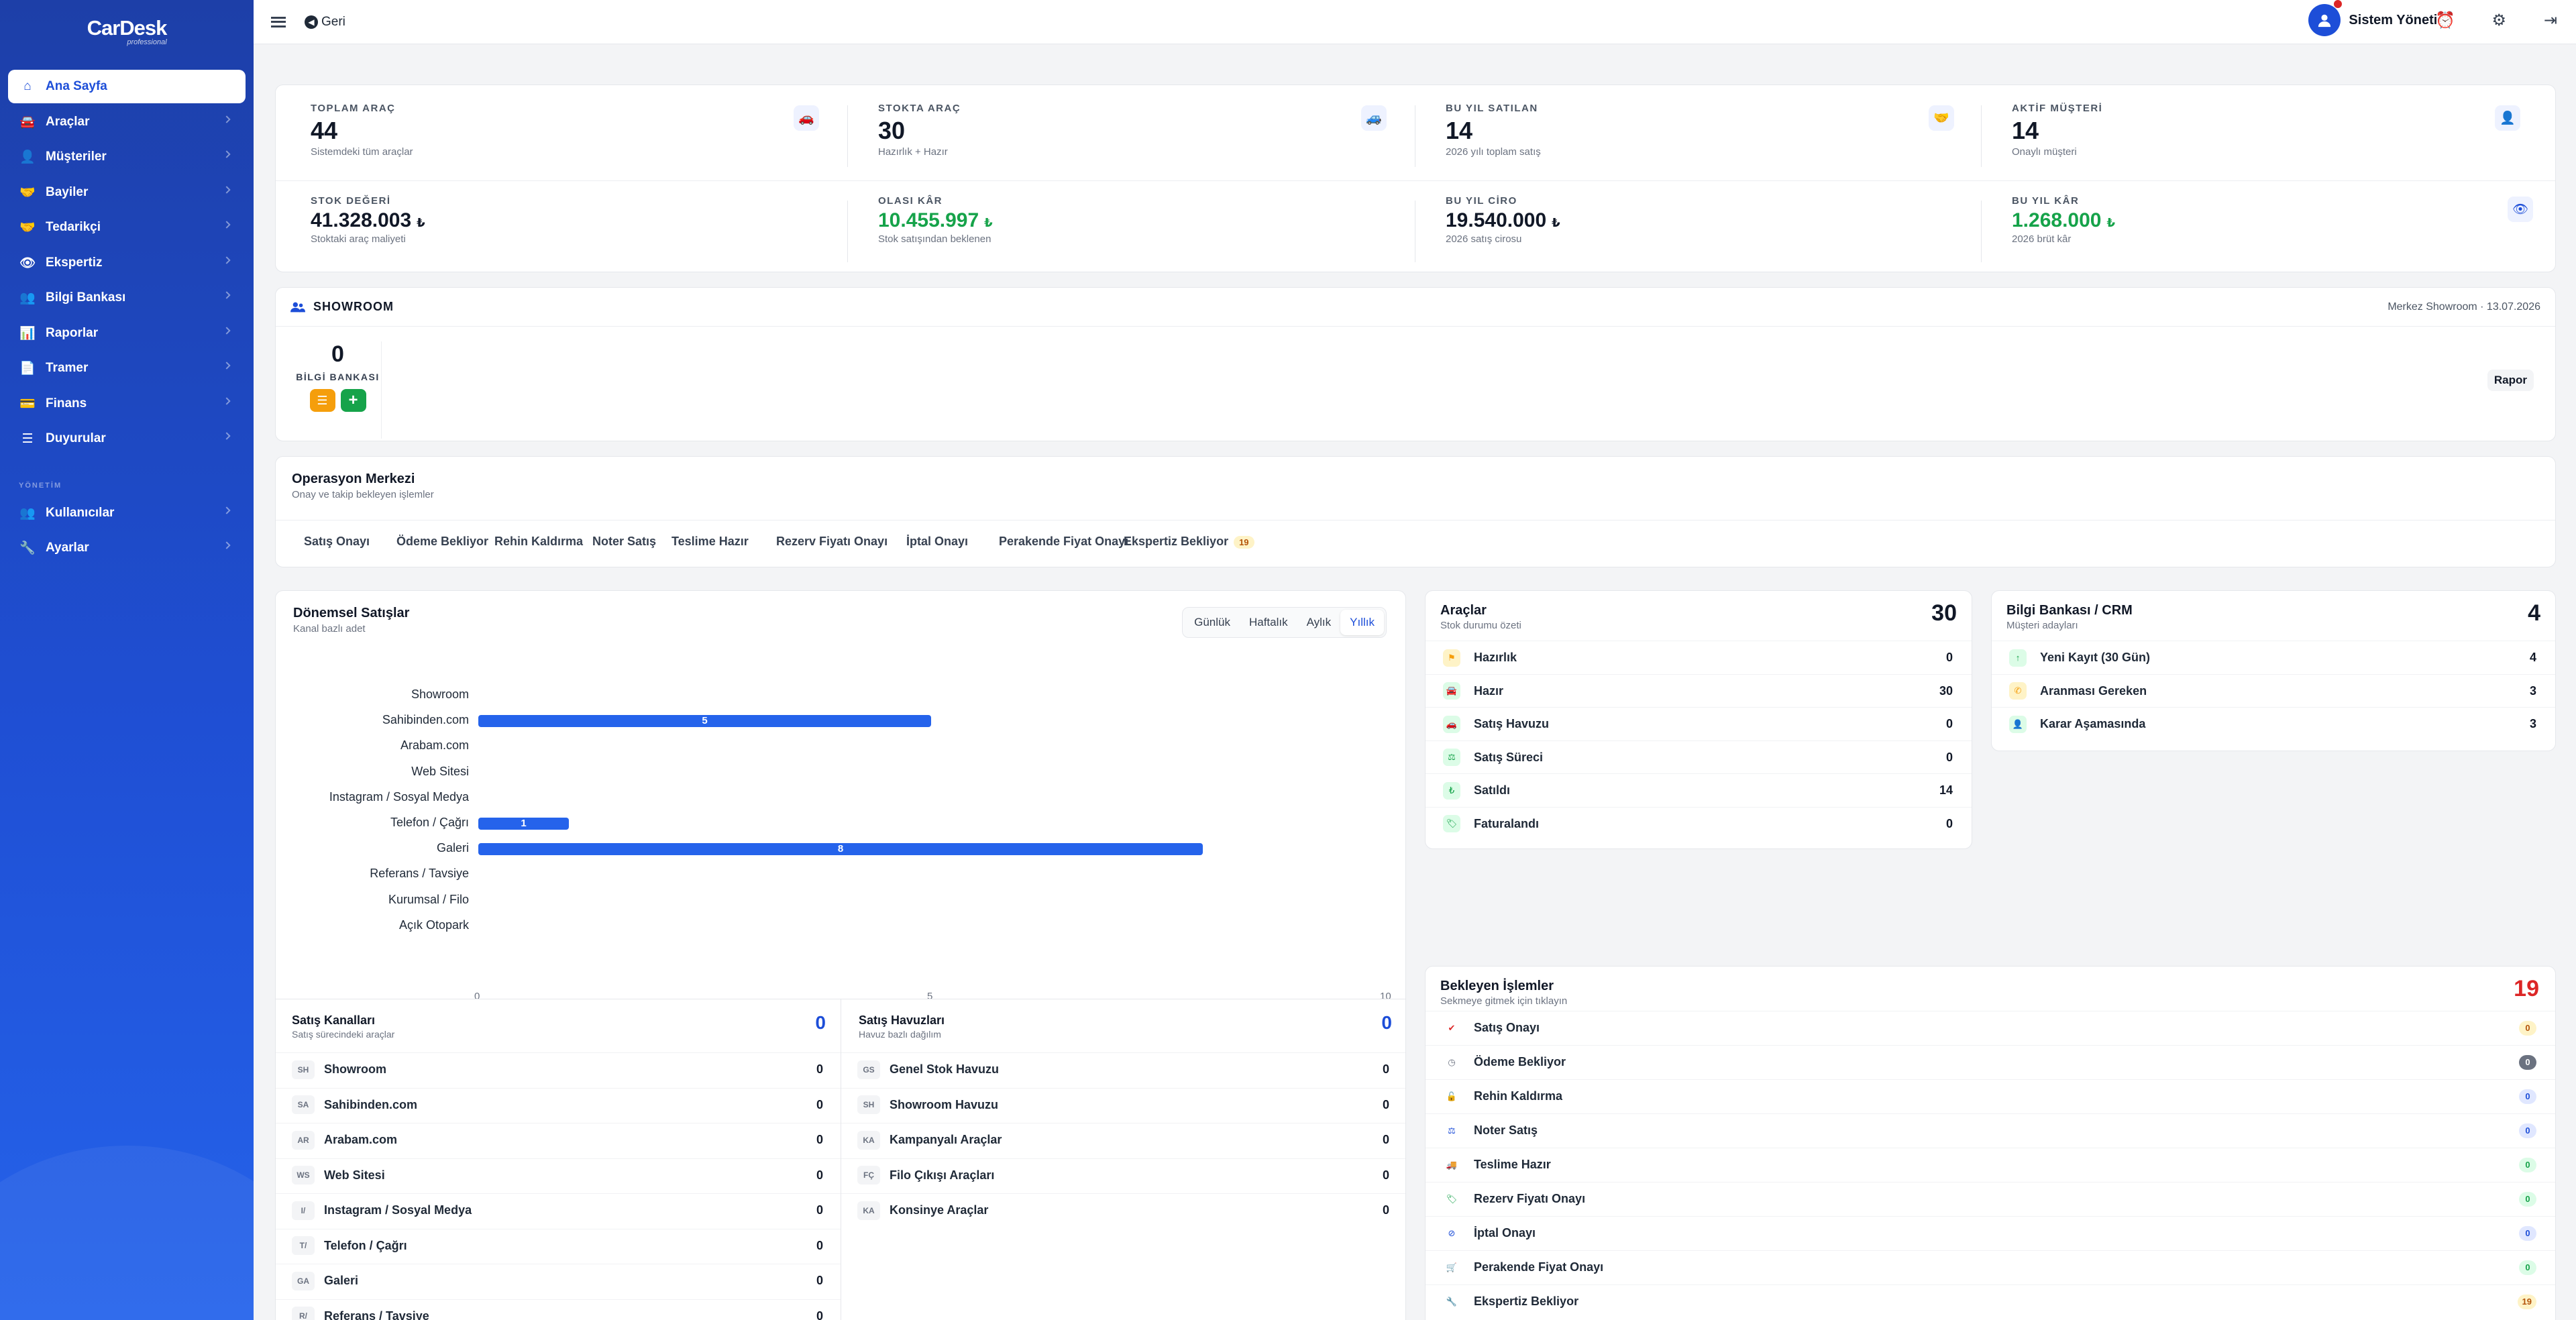  Describe the element at coordinates (2498, 21) in the screenshot. I see `gear-icon: ⚙` at that location.